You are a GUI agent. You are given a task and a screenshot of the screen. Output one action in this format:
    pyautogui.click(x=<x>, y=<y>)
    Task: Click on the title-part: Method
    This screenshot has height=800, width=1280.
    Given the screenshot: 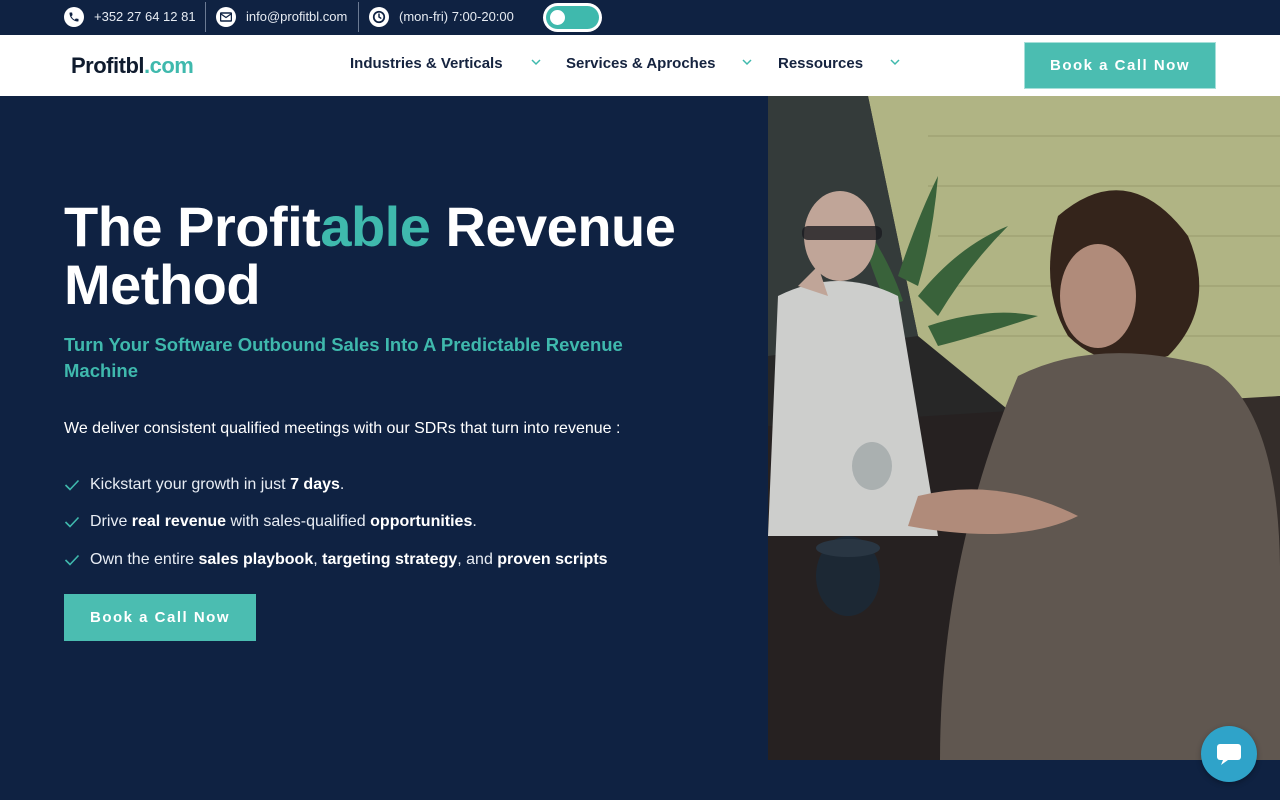 What is the action you would take?
    pyautogui.click(x=162, y=284)
    